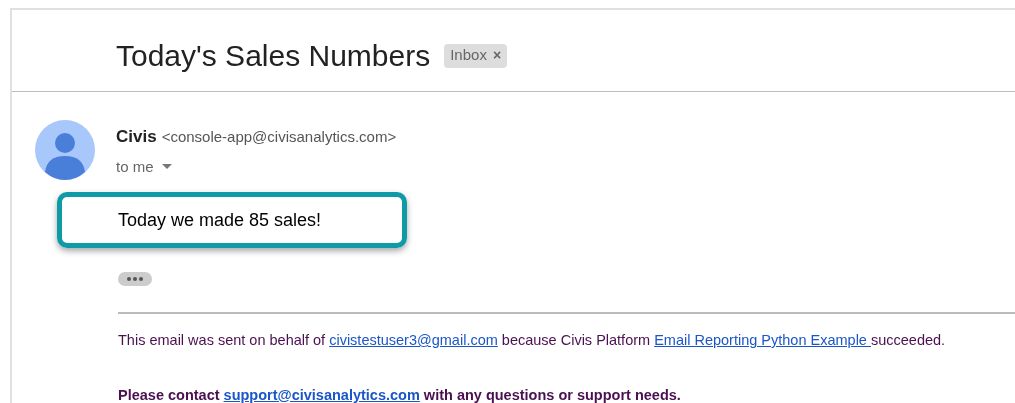 This screenshot has width=1015, height=403. Describe the element at coordinates (279, 137) in the screenshot. I see `sender-email: <console-app@civisanalytics.com>` at that location.